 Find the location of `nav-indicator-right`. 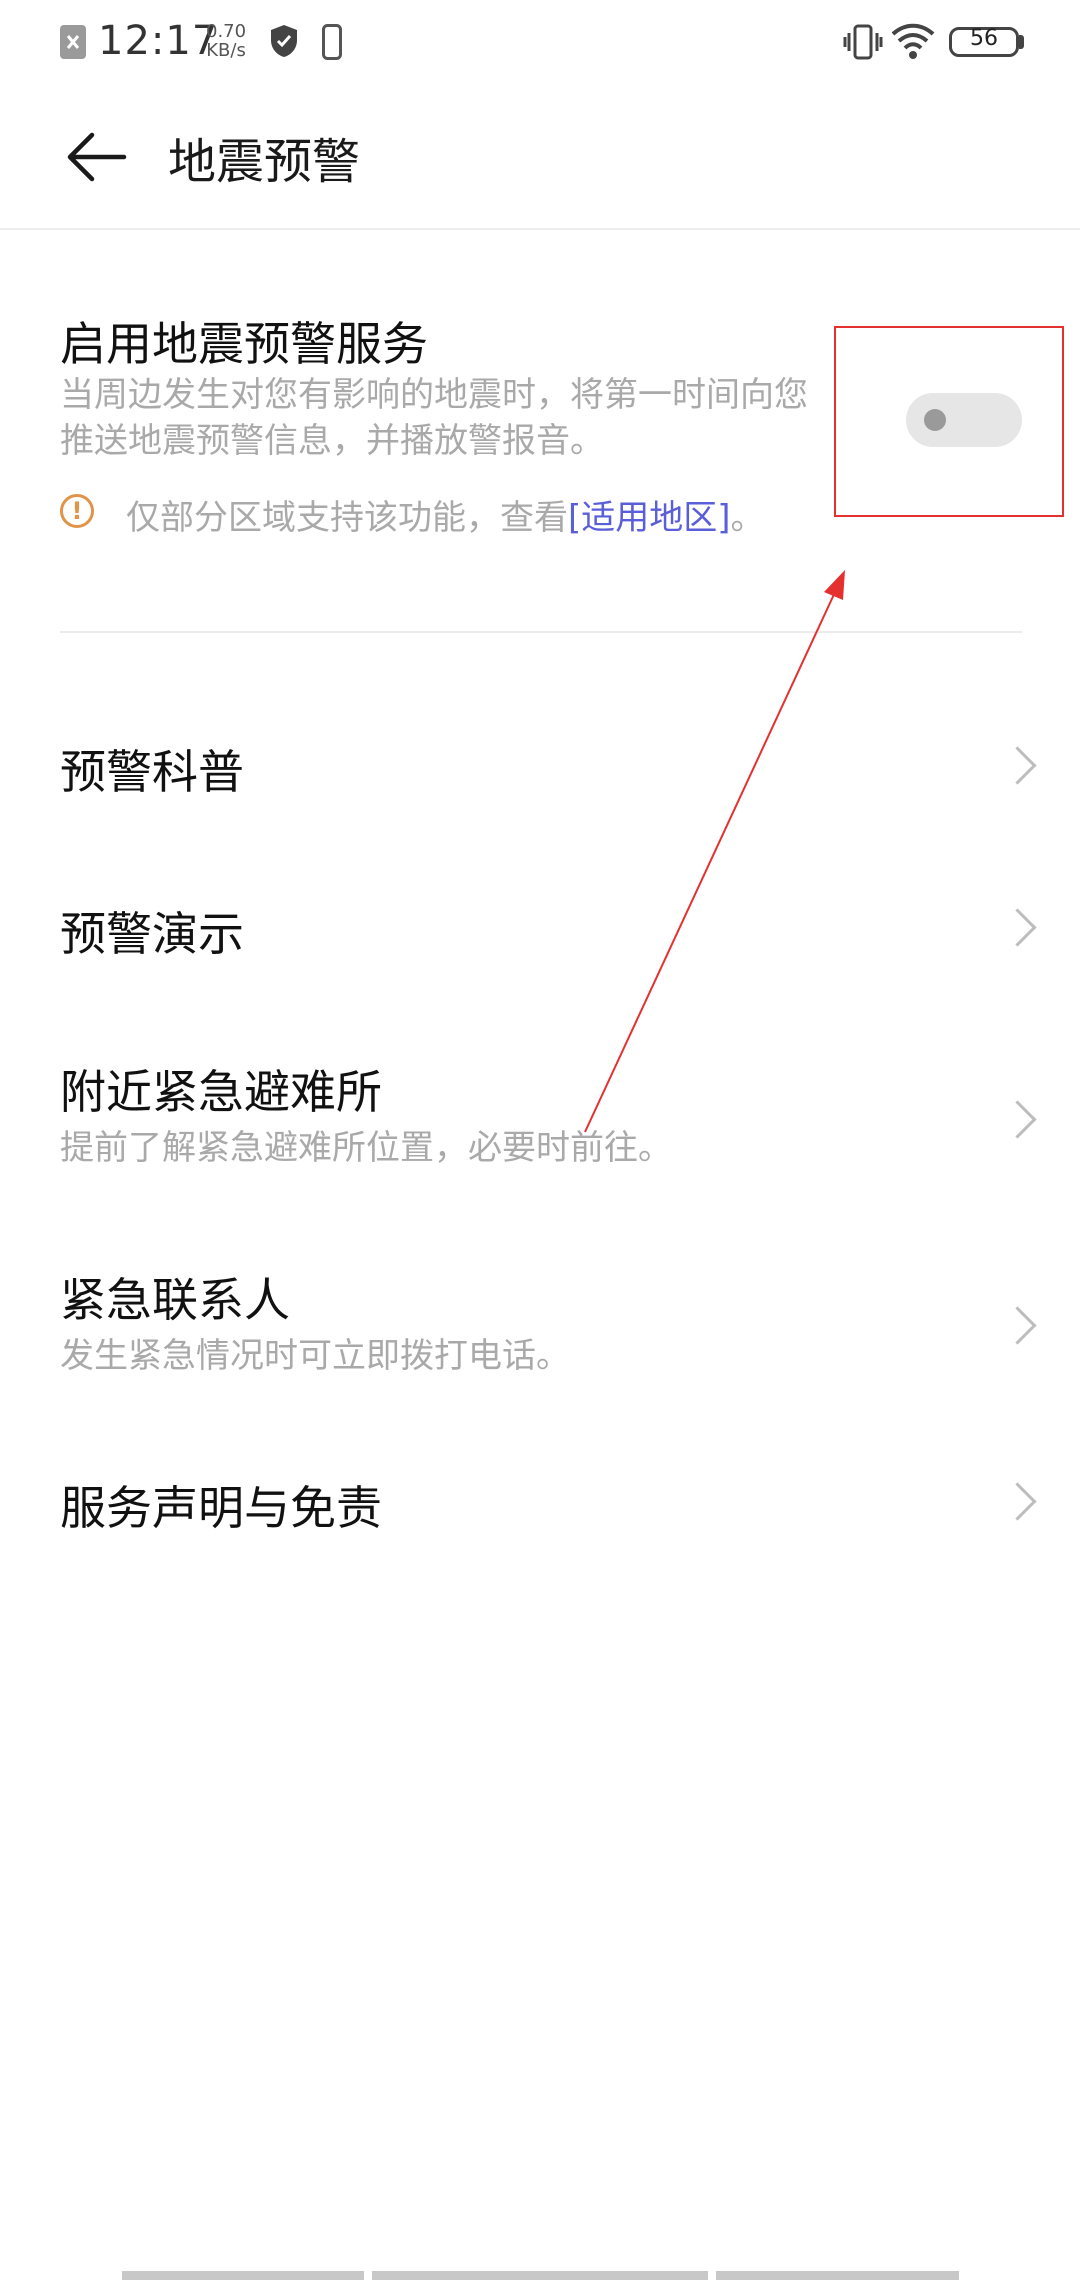

nav-indicator-right is located at coordinates (837, 2275).